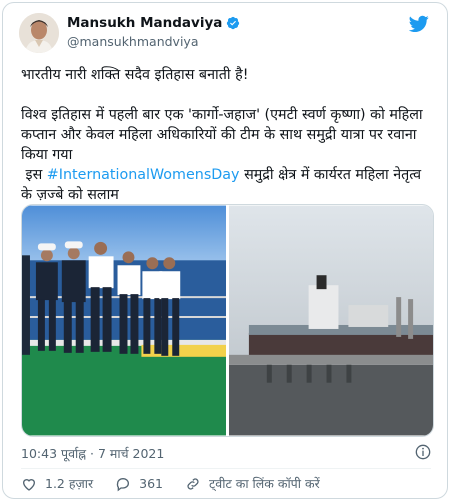 The width and height of the screenshot is (452, 503). Describe the element at coordinates (181, 483) in the screenshot. I see `tweet-actions: 1.2 हज़ार 361 ट्वीट का लिंक कॉपी करें` at that location.